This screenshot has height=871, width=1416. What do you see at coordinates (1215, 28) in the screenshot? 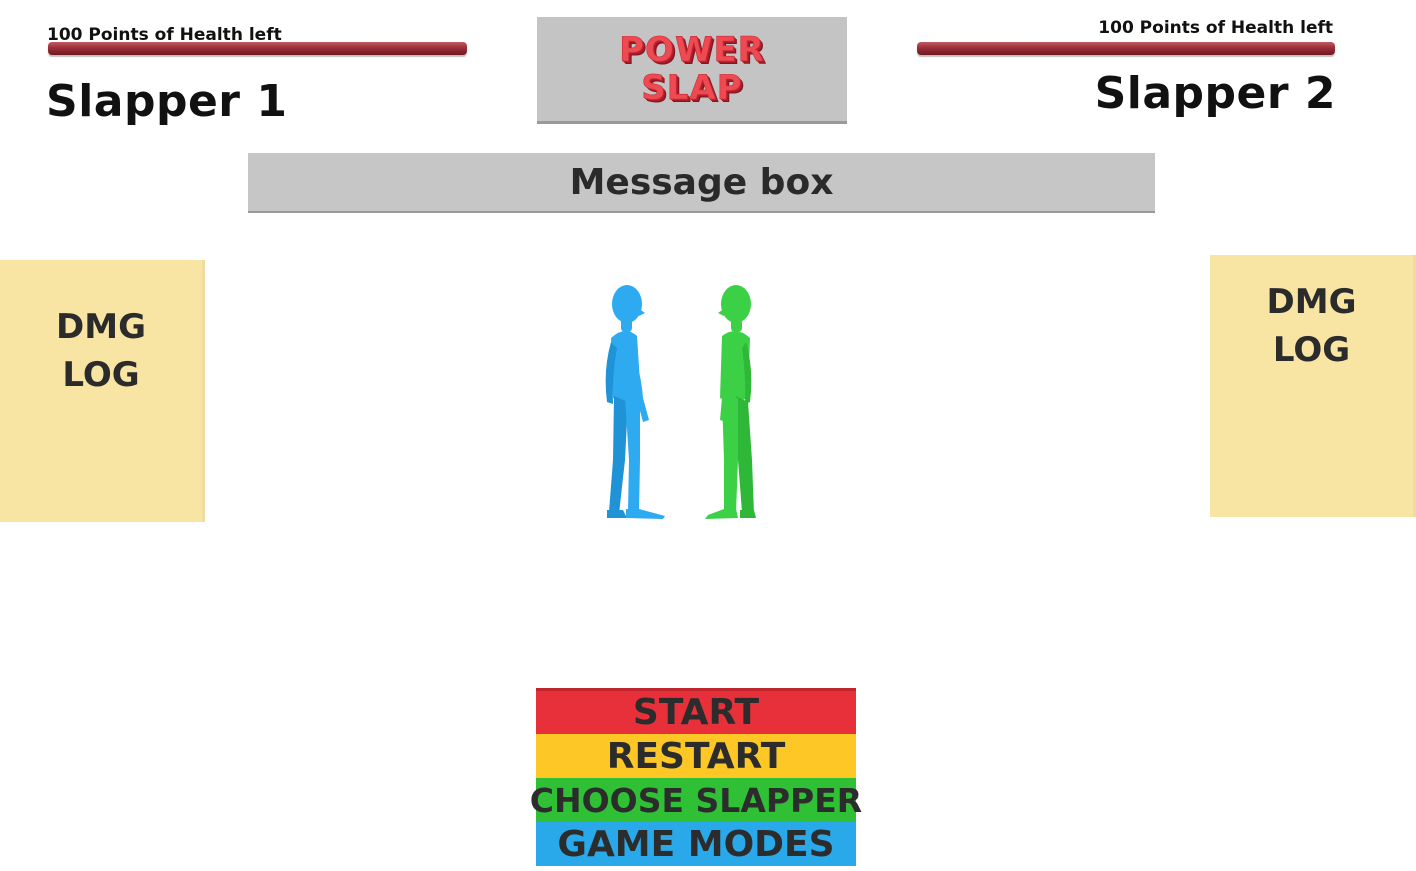
I see `player2-health-text: 100 Points of Health left` at bounding box center [1215, 28].